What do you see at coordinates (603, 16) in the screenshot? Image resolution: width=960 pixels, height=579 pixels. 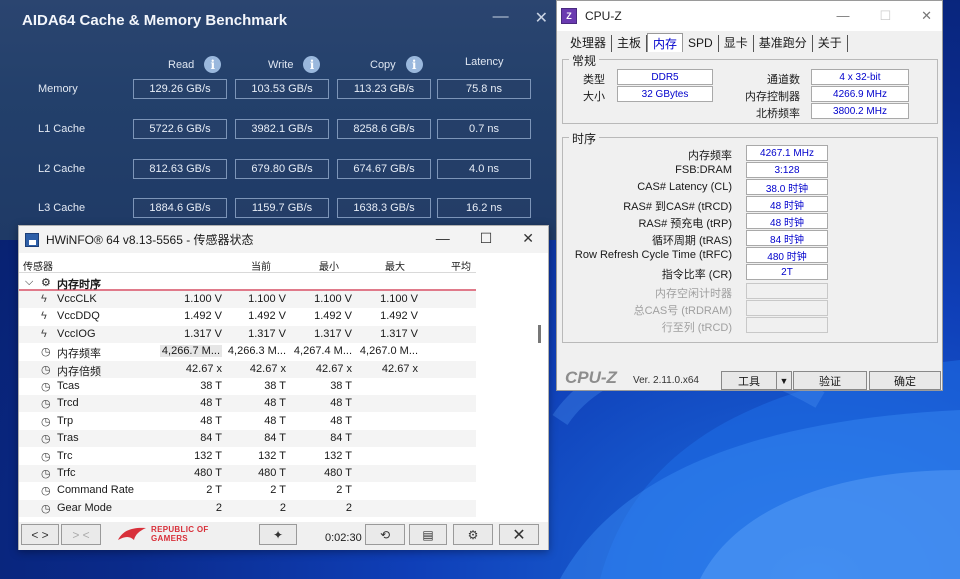 I see `cpuz-title: CPU-Z` at bounding box center [603, 16].